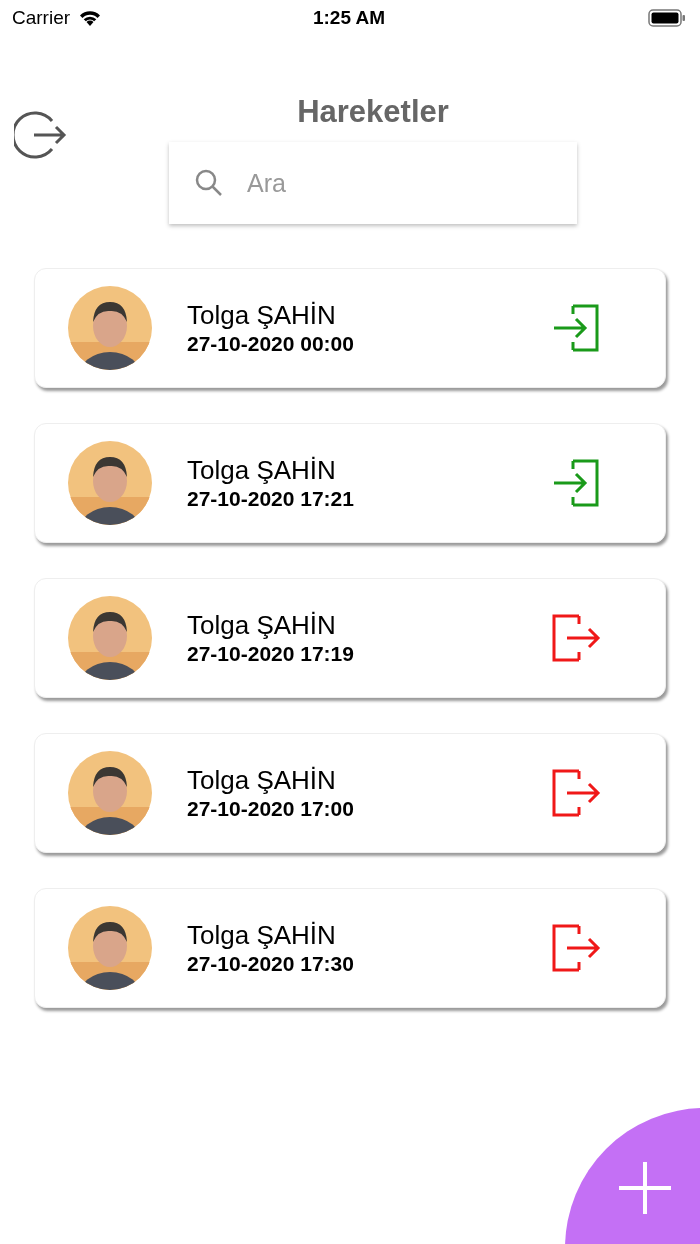 Image resolution: width=700 pixels, height=1244 pixels. I want to click on battery-icon, so click(667, 18).